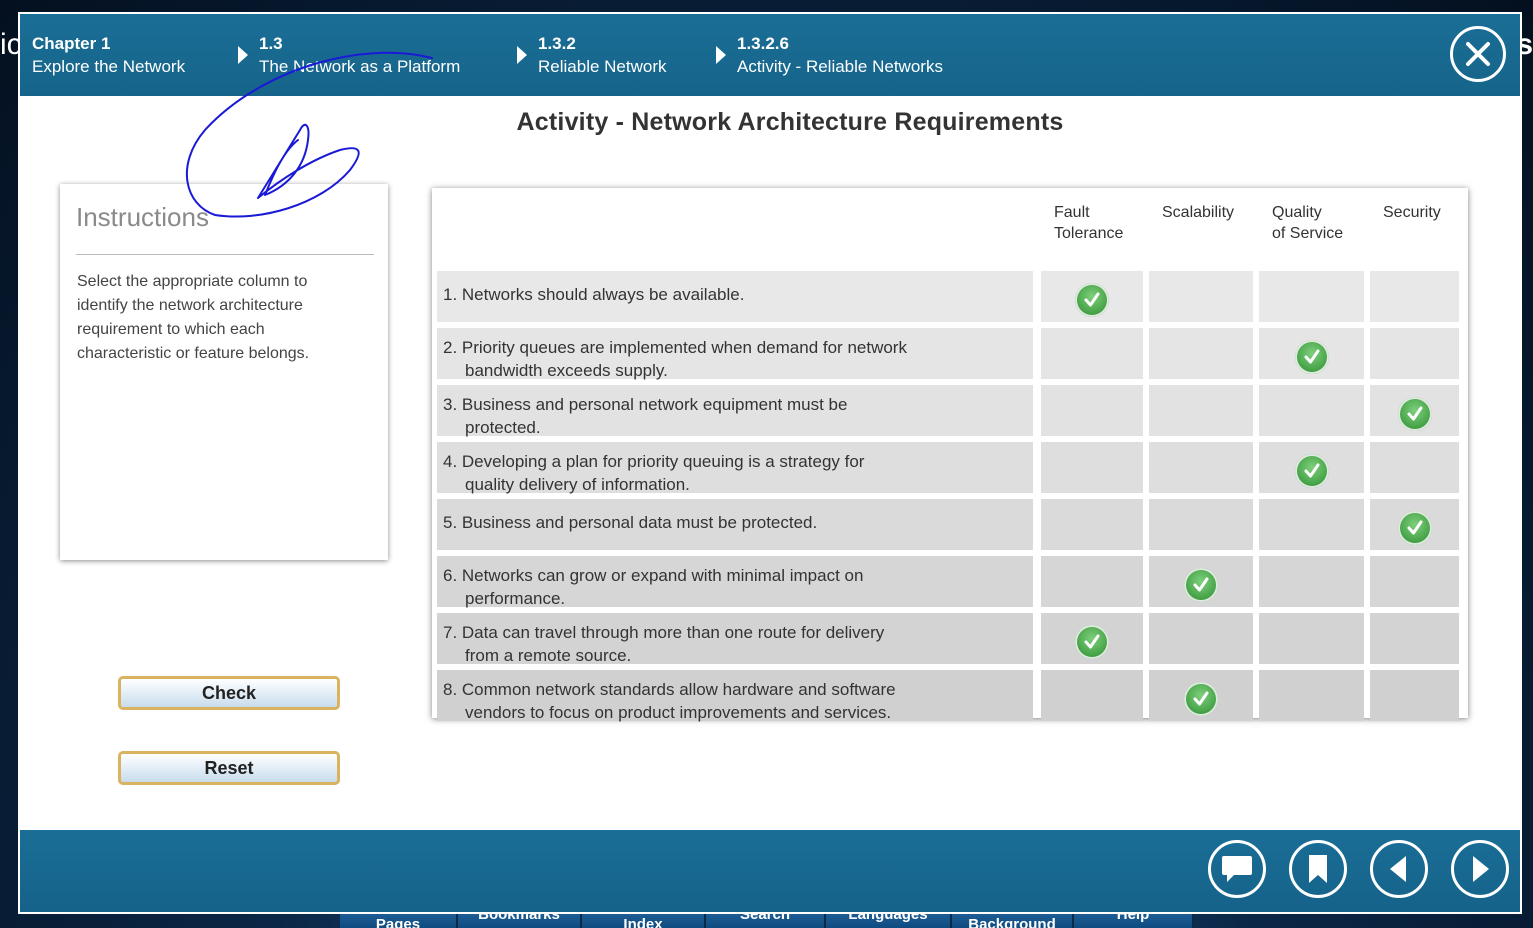  I want to click on breadcrumb-subsection: 1.3.2 Reliable Network, so click(602, 55).